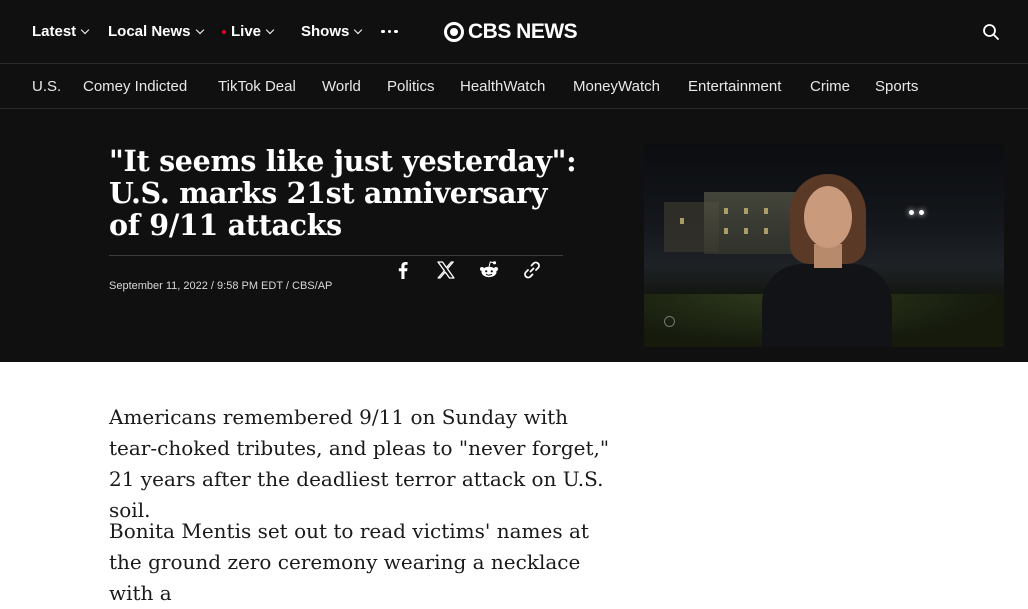 The width and height of the screenshot is (1028, 609). Describe the element at coordinates (403, 270) in the screenshot. I see `facebook-icon` at that location.